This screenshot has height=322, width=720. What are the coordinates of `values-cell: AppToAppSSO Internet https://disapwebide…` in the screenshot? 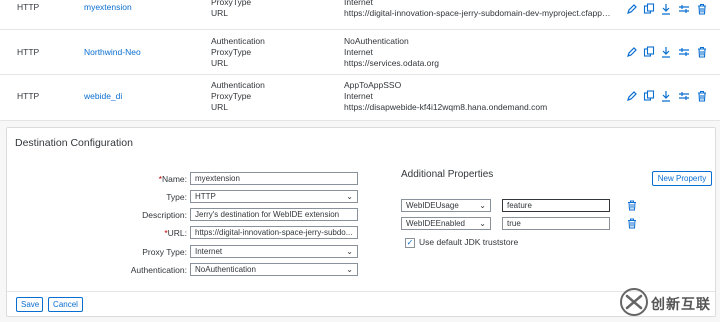 It's located at (479, 96).